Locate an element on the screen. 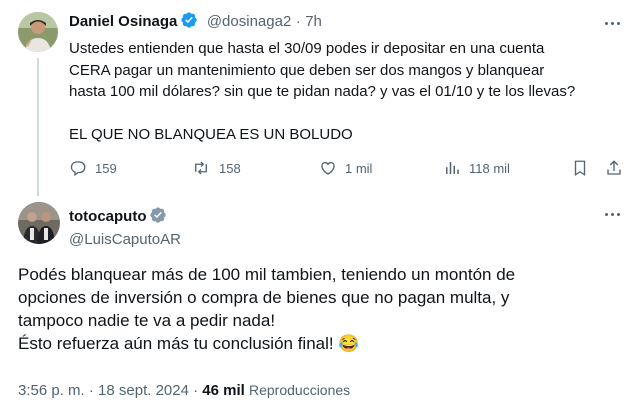 The width and height of the screenshot is (640, 417). tweet2-handle: @LuisCaputoAR is located at coordinates (125, 239).